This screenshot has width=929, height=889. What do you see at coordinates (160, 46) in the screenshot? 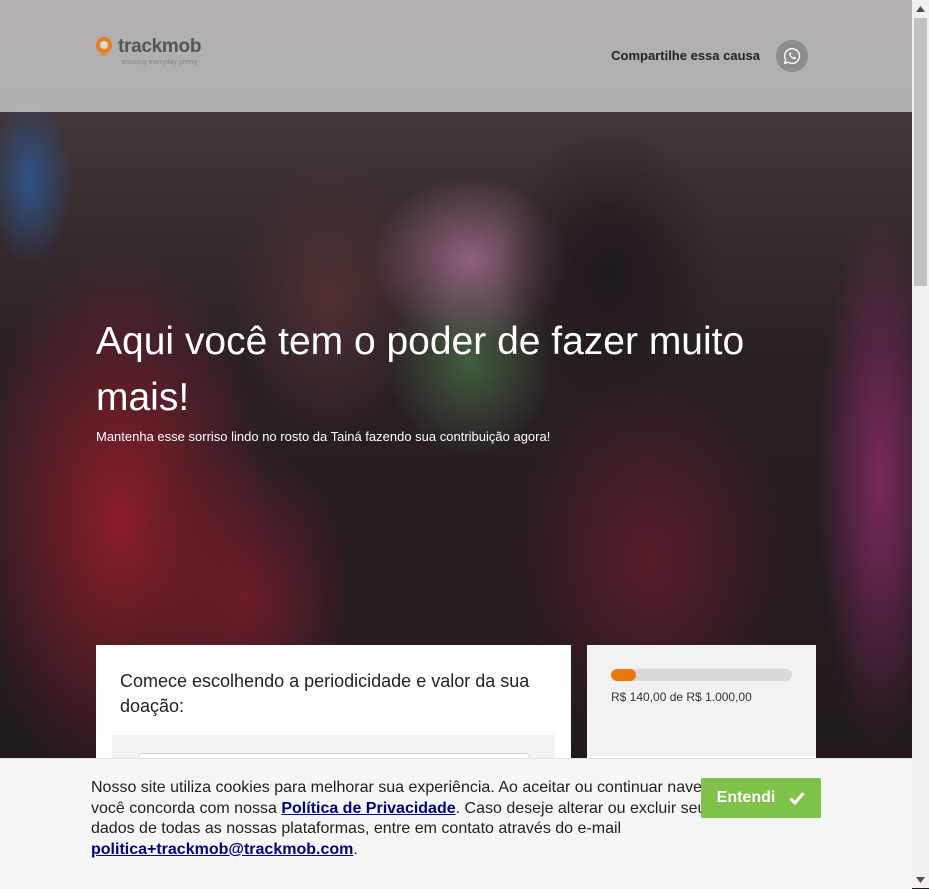
I see `logo-text: trackmob` at bounding box center [160, 46].